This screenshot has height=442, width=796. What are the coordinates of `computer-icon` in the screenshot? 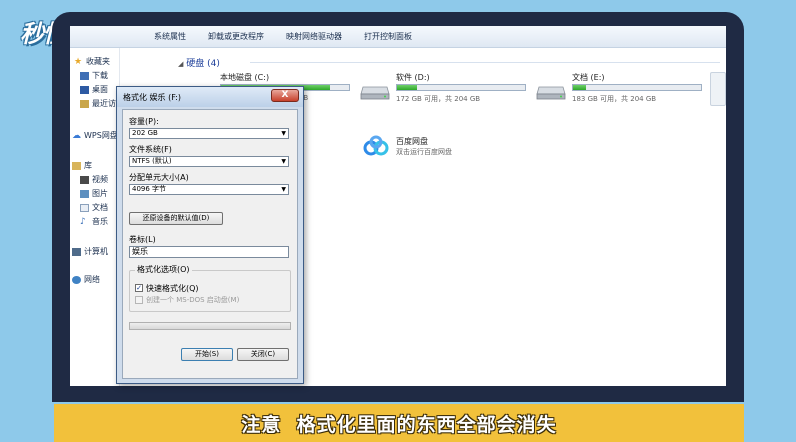 It's located at (76, 251).